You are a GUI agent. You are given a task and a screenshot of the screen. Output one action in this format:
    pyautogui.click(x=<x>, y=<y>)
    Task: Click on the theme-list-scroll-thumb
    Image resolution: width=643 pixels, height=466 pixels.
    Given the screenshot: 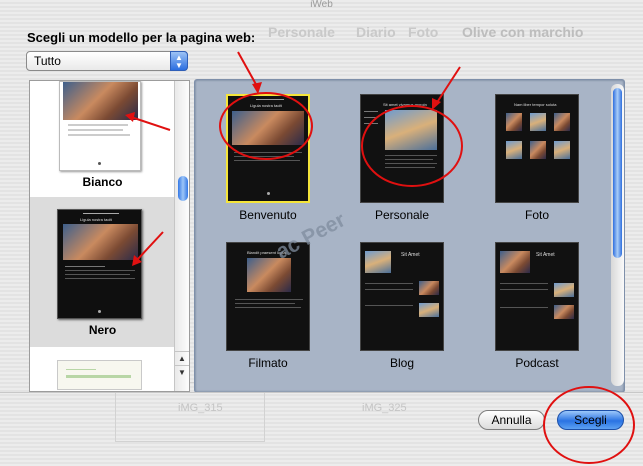 What is the action you would take?
    pyautogui.click(x=183, y=188)
    